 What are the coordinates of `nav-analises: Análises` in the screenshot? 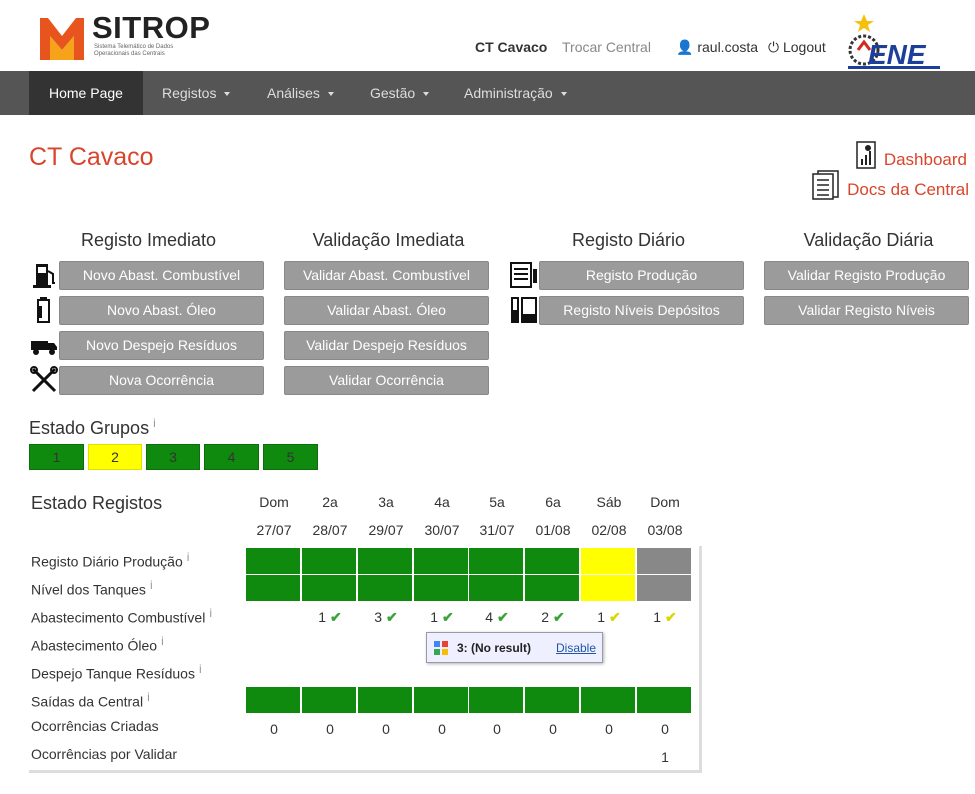 It's located at (300, 93).